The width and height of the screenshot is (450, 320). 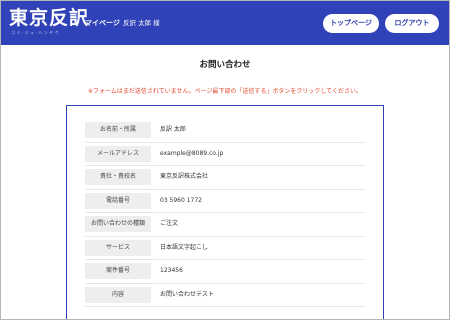 What do you see at coordinates (171, 271) in the screenshot?
I see `row-value: 123456` at bounding box center [171, 271].